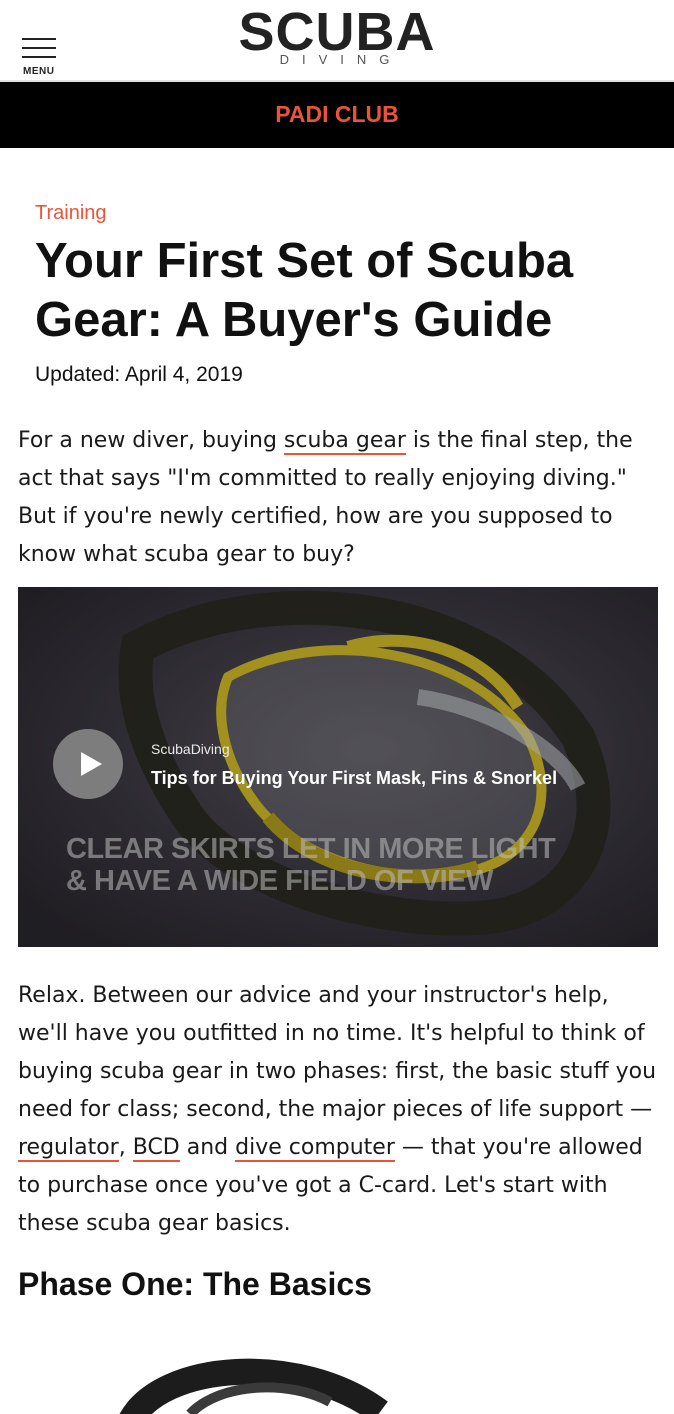  Describe the element at coordinates (195, 1284) in the screenshot. I see `section-heading: Phase One: The Basics` at that location.